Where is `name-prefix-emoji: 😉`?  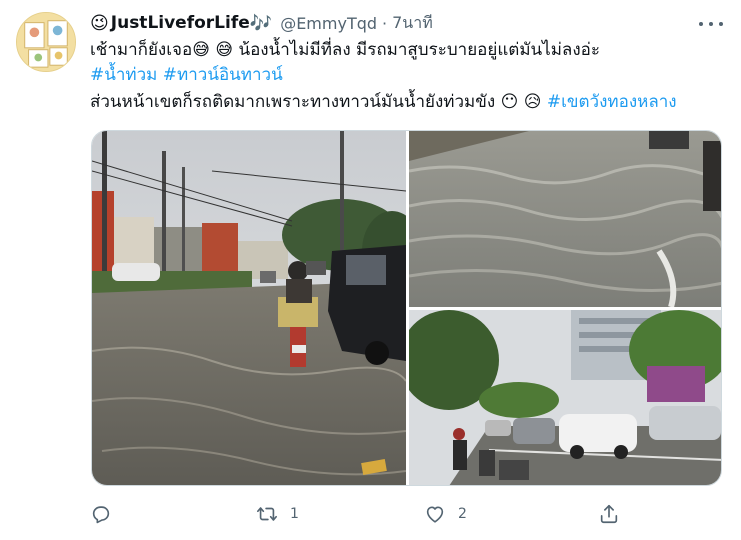
name-prefix-emoji: 😉 is located at coordinates (99, 23).